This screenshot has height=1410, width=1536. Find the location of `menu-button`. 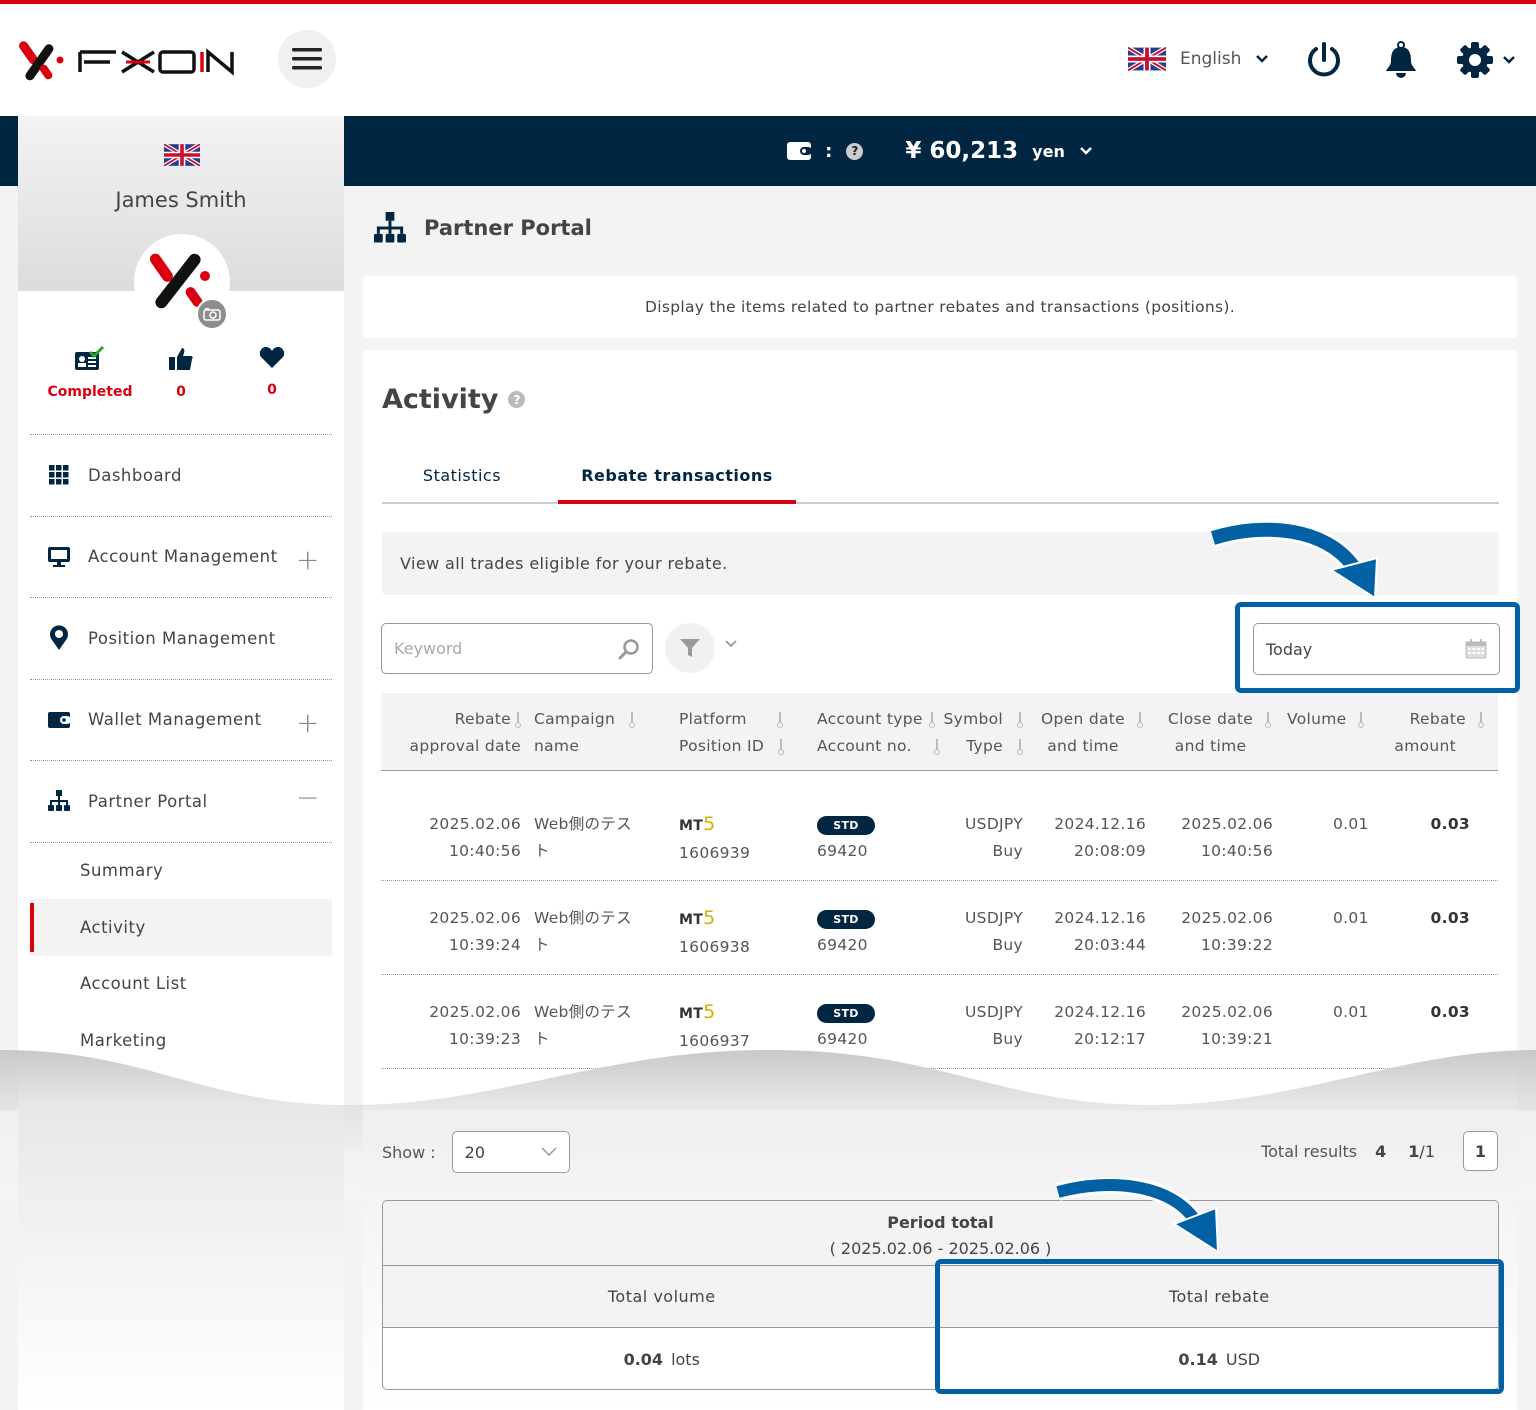

menu-button is located at coordinates (307, 59).